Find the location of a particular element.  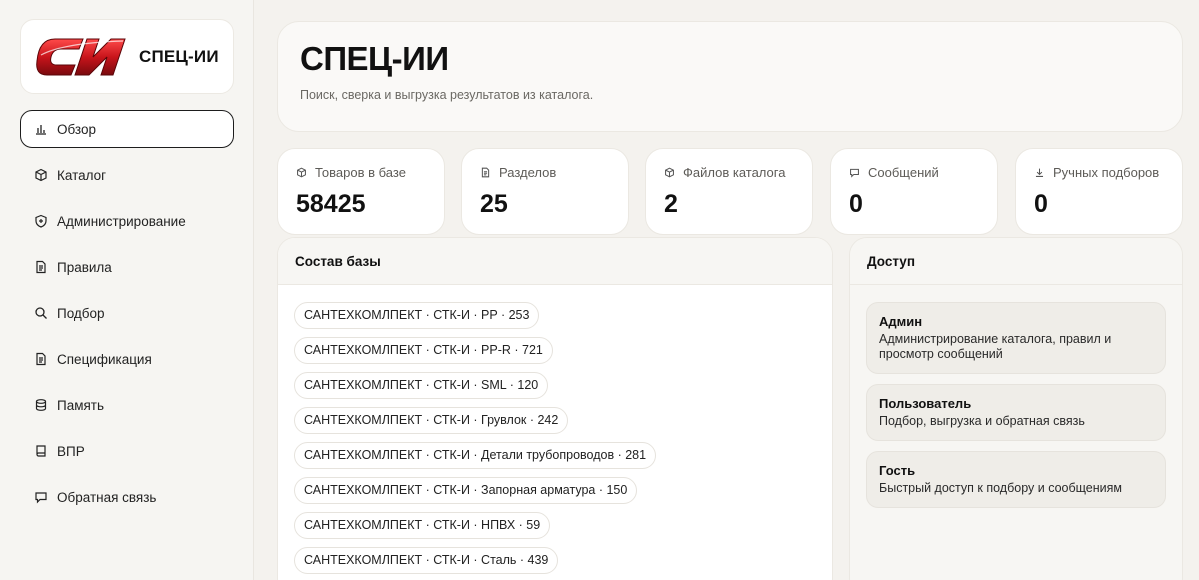

sidebar-item-label: ВПР is located at coordinates (71, 451).